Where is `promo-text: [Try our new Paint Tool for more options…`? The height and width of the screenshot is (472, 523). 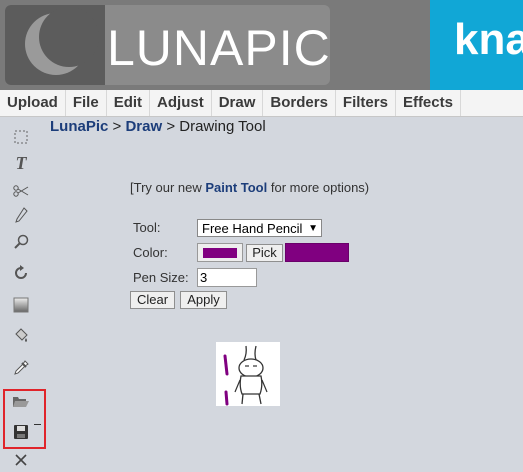
promo-text: [Try our new Paint Tool for more options… is located at coordinates (249, 187).